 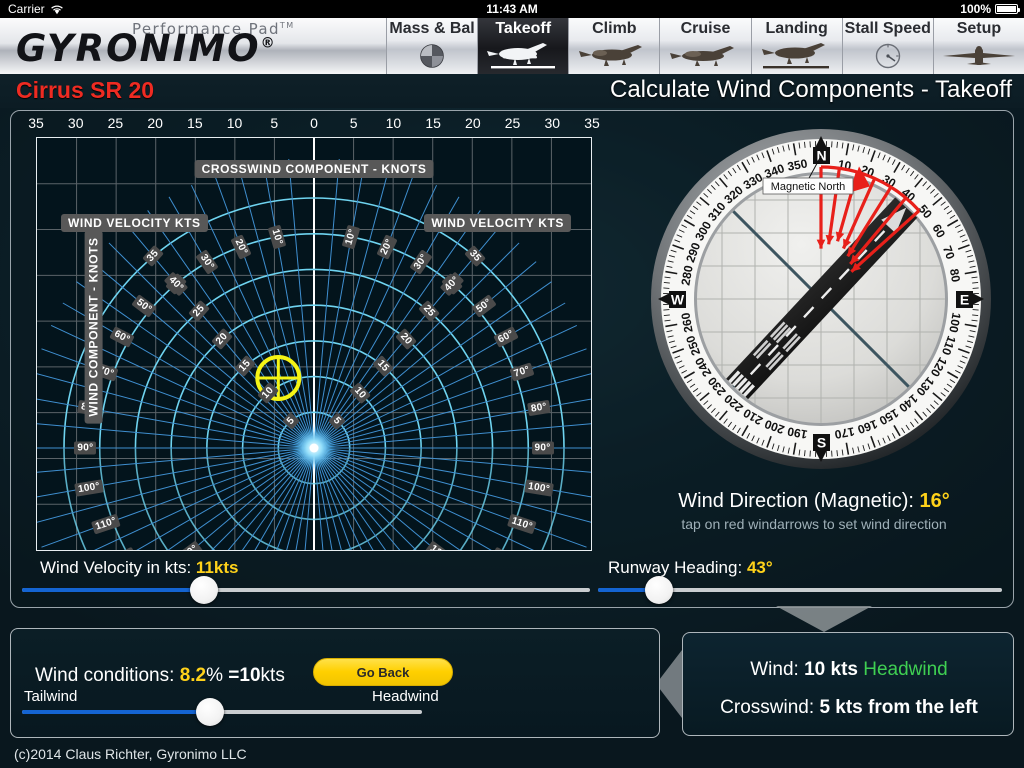 I want to click on balance-wheel-icon, so click(x=432, y=56).